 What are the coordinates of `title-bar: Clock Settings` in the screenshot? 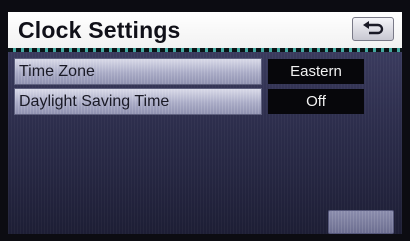 It's located at (205, 30).